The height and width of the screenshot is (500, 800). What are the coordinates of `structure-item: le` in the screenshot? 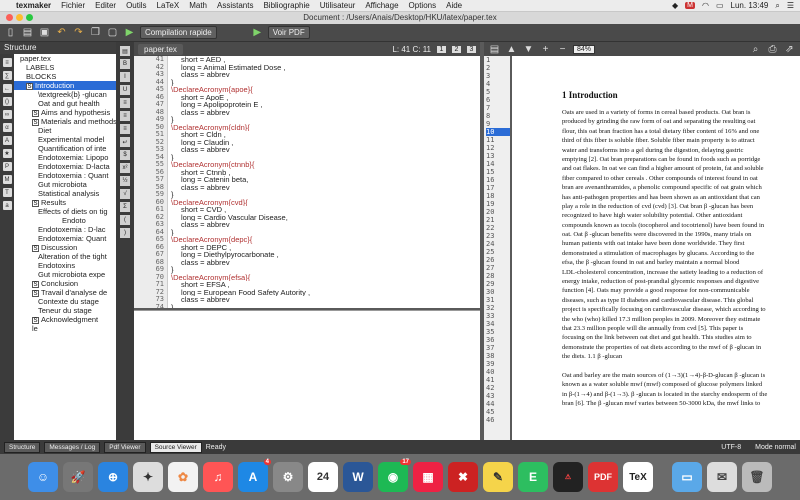 It's located at (65, 328).